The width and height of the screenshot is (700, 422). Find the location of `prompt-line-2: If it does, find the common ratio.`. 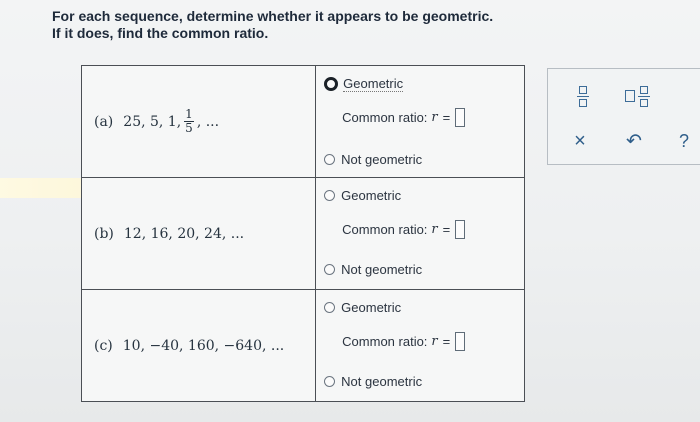

prompt-line-2: If it does, find the common ratio. is located at coordinates (160, 33).